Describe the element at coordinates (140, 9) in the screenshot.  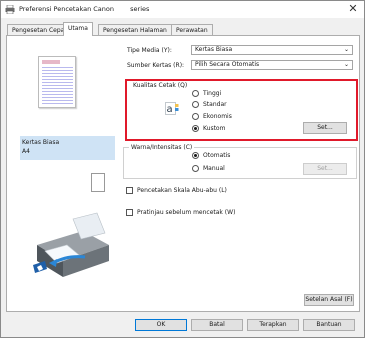
I see `window-title-suffix: series` at that location.